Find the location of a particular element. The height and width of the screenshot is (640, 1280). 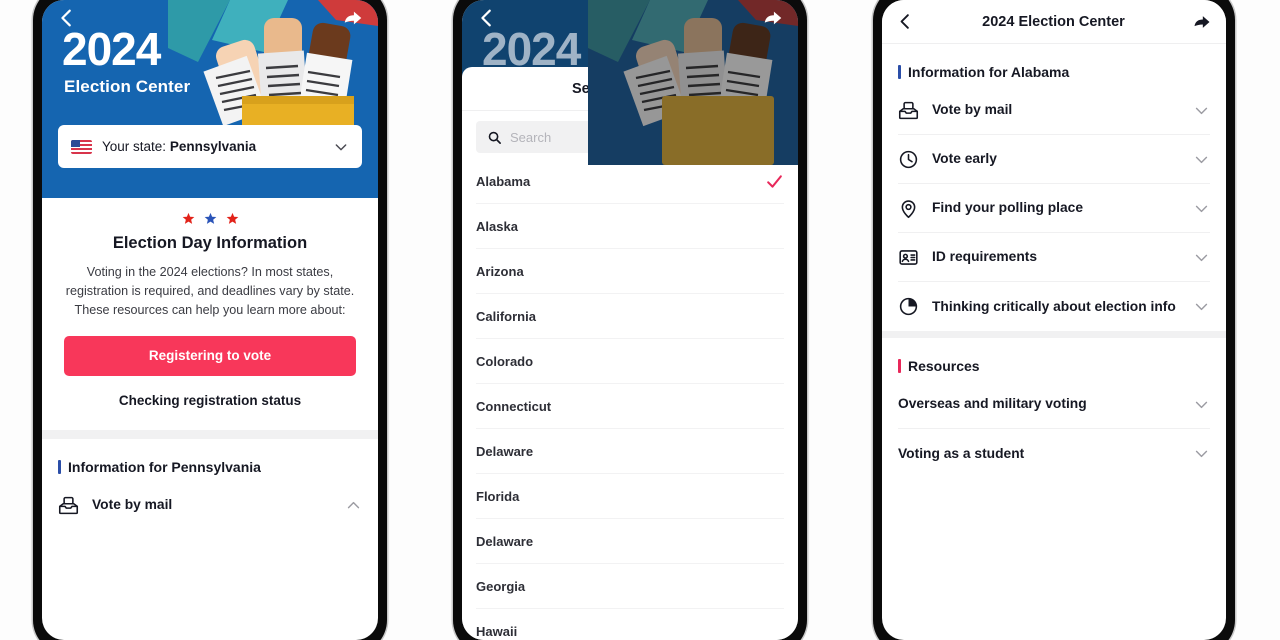

state-list-item: Georgia is located at coordinates (630, 586).